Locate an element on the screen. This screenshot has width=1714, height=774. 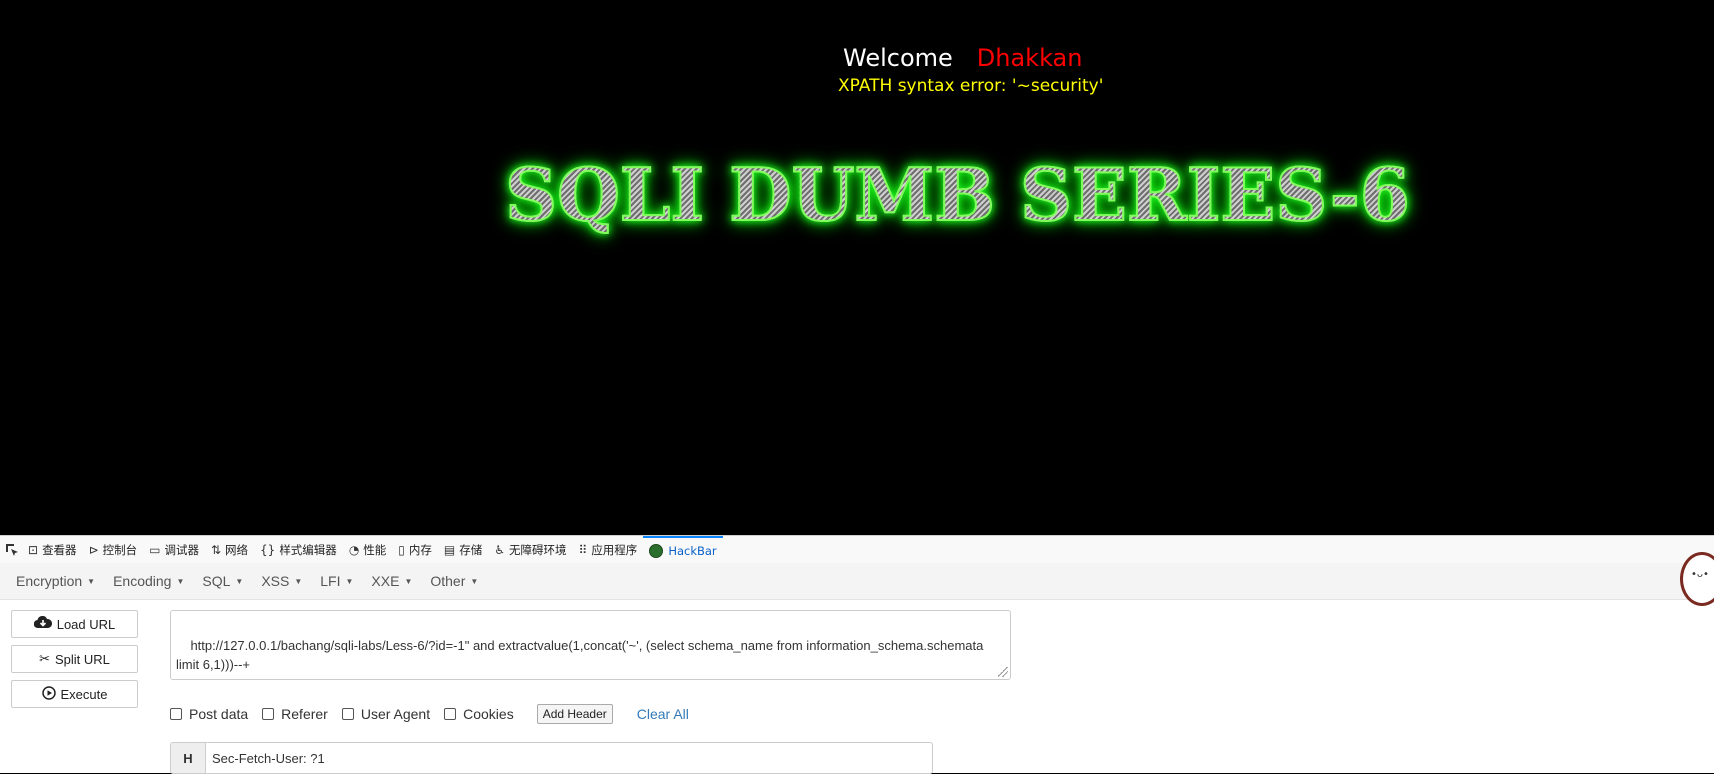
referer-checkbox is located at coordinates (268, 714).